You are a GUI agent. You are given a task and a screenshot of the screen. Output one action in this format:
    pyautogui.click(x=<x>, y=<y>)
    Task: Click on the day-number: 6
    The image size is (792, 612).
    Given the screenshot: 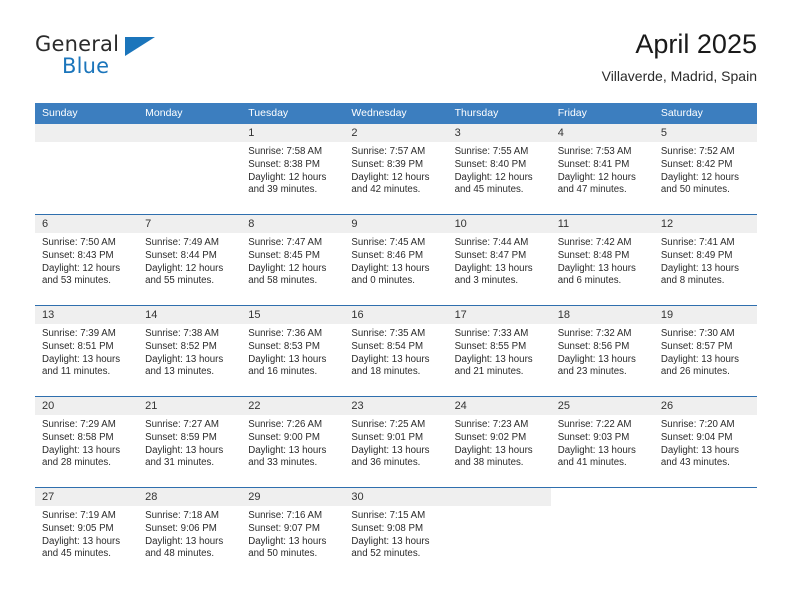 What is the action you would take?
    pyautogui.click(x=87, y=224)
    